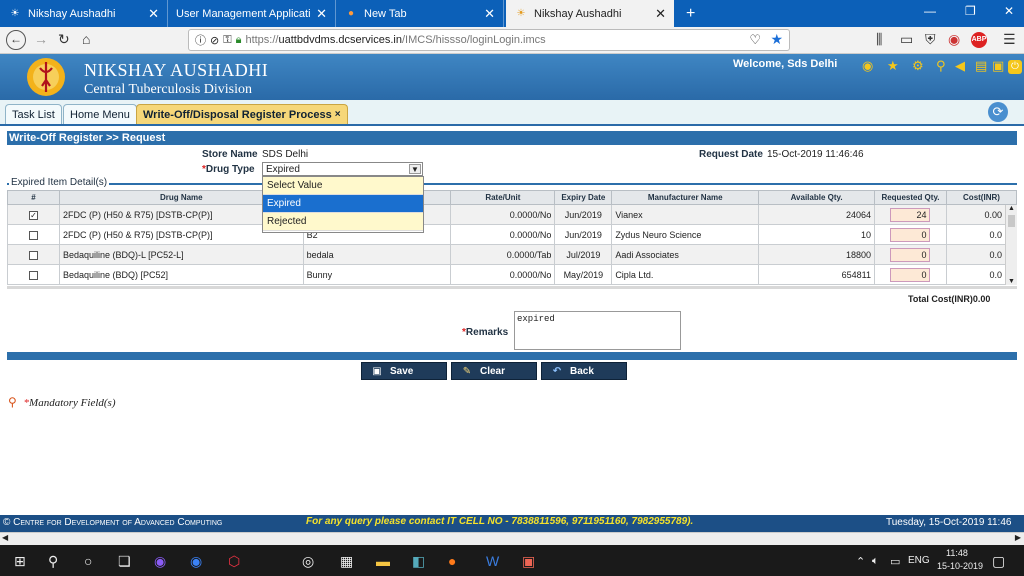 The height and width of the screenshot is (576, 1024). What do you see at coordinates (383, 561) in the screenshot?
I see `folder-icon: ▬` at bounding box center [383, 561].